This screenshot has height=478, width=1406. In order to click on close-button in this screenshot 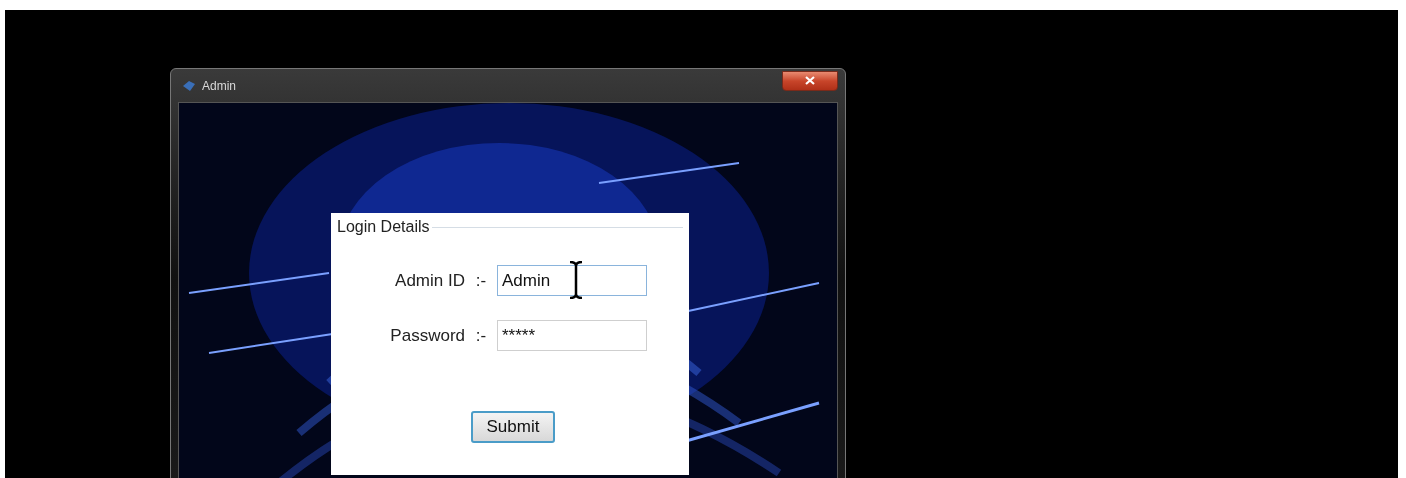, I will do `click(810, 80)`.